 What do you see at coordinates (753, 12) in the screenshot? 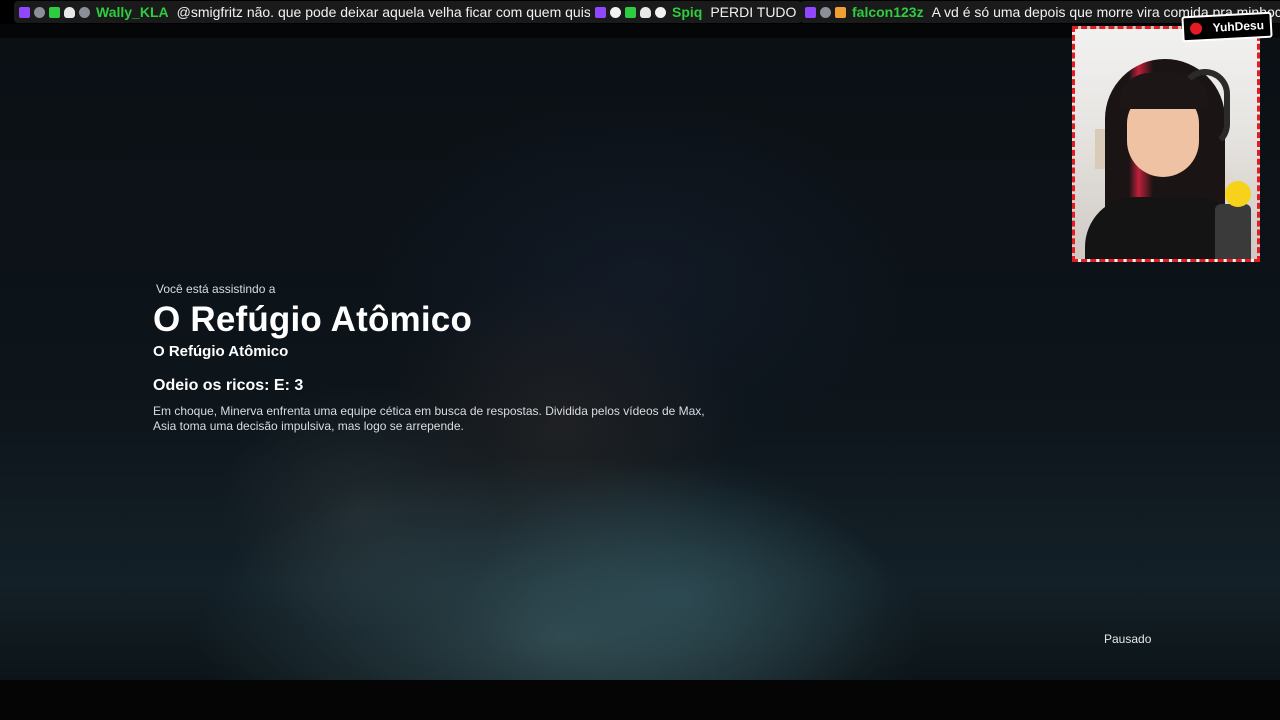
I see `chat-text: PERDI TUDO` at bounding box center [753, 12].